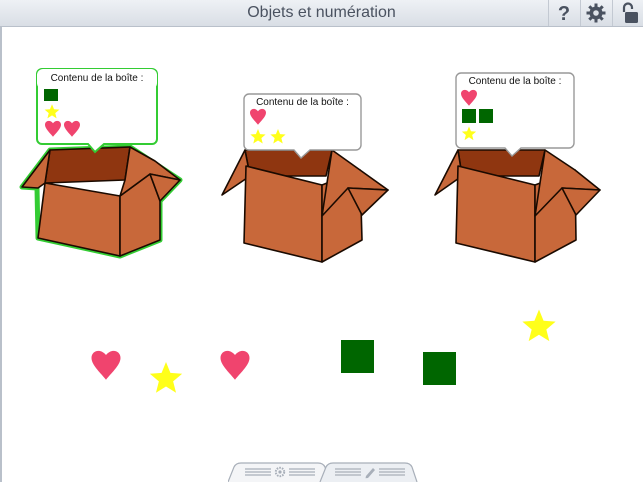 This screenshot has width=643, height=482. I want to click on box-2-body, so click(305, 206).